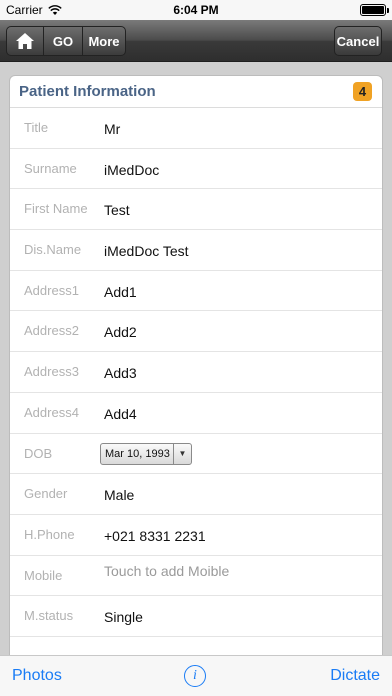 This screenshot has height=696, width=392. What do you see at coordinates (146, 251) in the screenshot?
I see `display-name-value: iMedDoc Test` at bounding box center [146, 251].